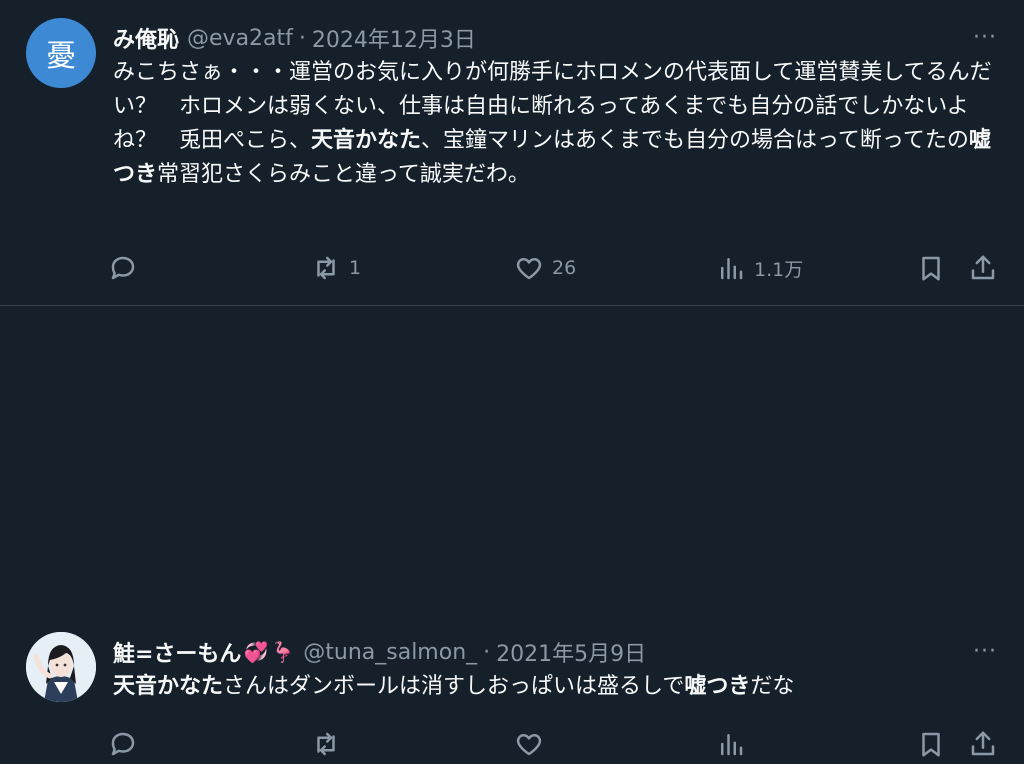 Image resolution: width=1024 pixels, height=764 pixels. Describe the element at coordinates (772, 686) in the screenshot. I see `text-segment: だな` at that location.